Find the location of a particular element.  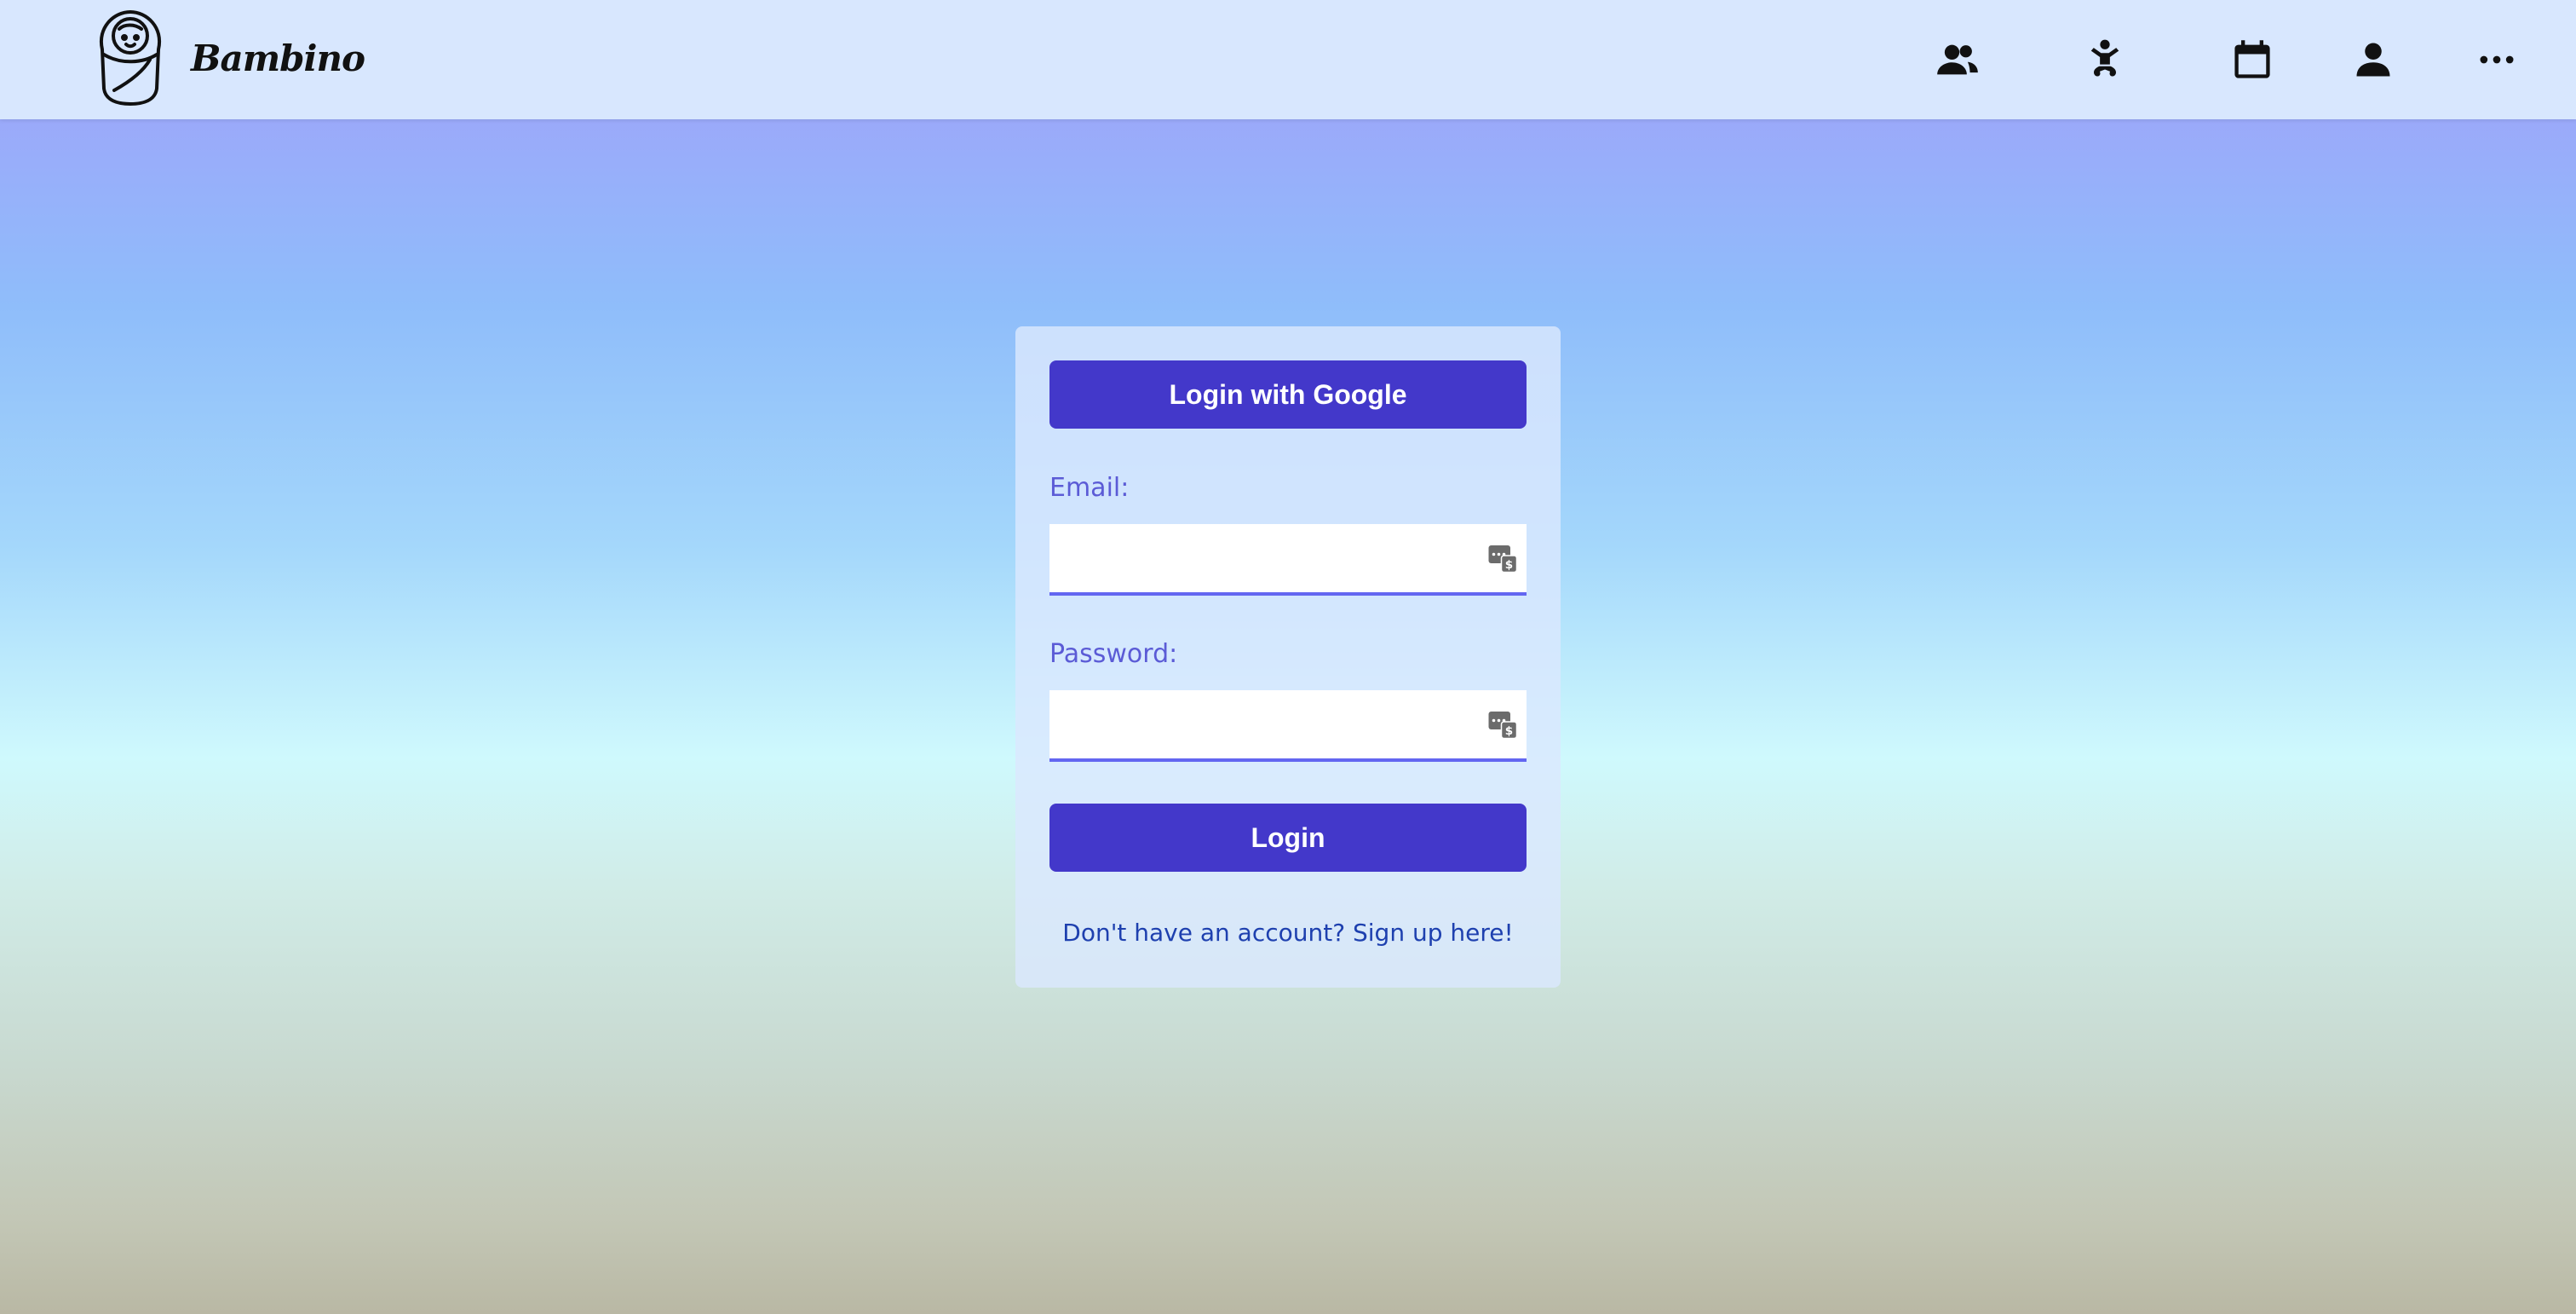

email-input is located at coordinates (1288, 558).